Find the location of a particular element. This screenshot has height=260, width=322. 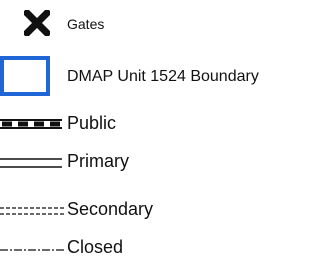

dashed-double-line-icon is located at coordinates (32, 210).